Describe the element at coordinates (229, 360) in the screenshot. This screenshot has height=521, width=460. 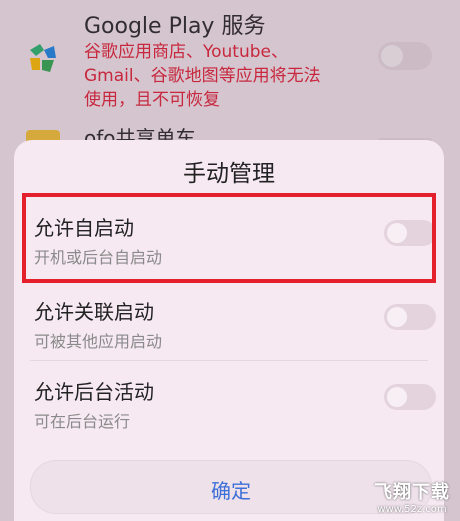
I see `divider` at that location.